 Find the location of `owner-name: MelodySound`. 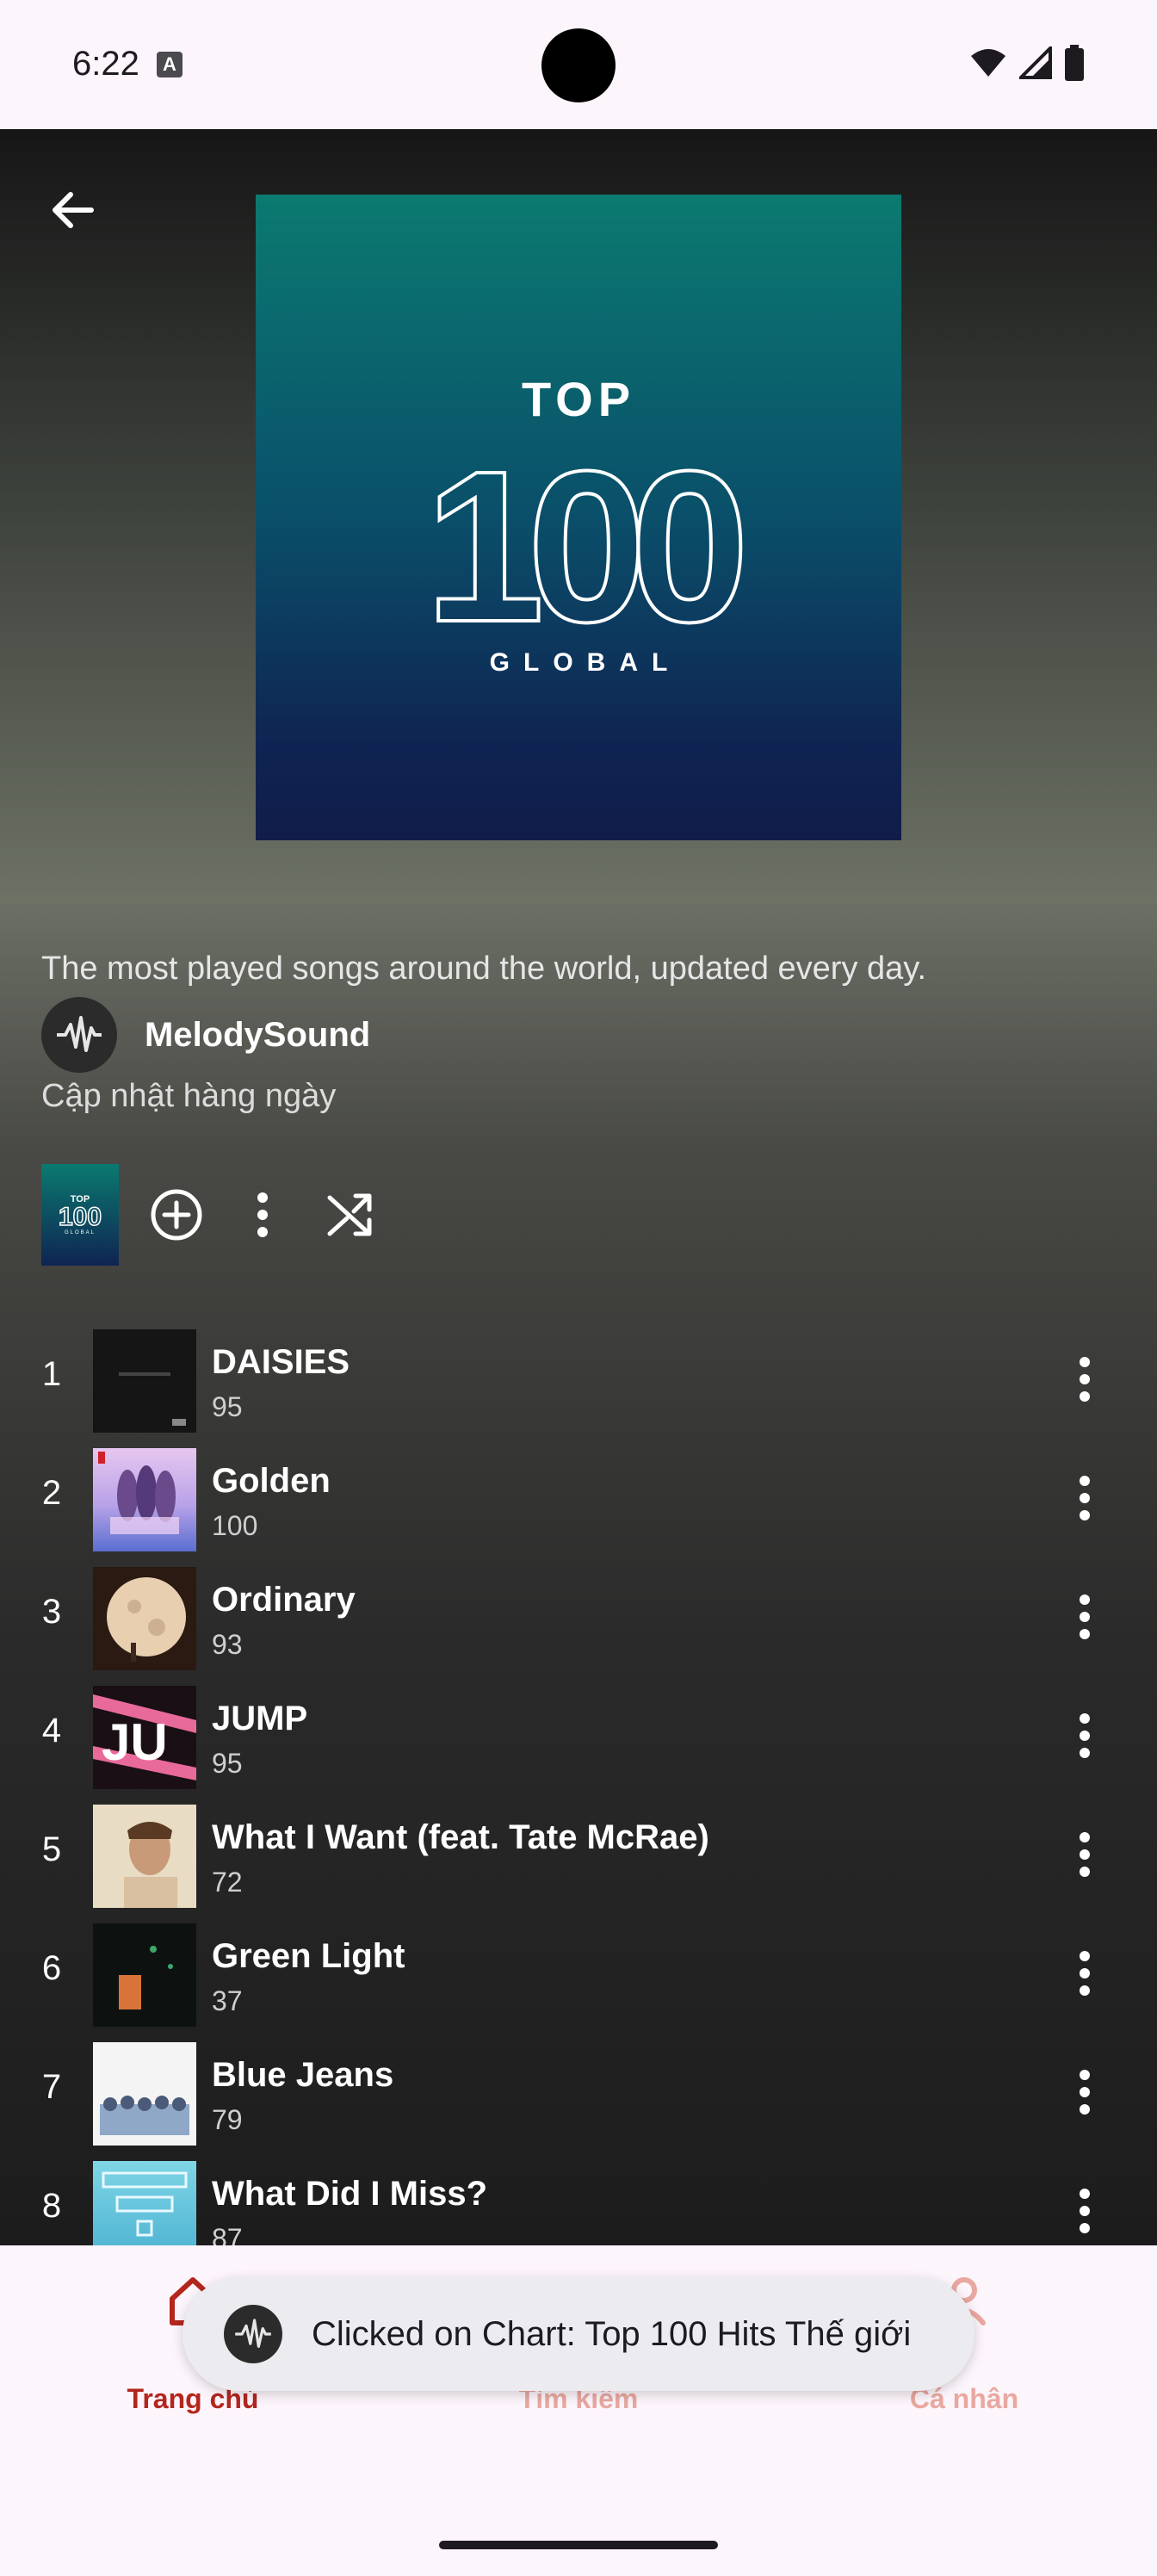

owner-name: MelodySound is located at coordinates (257, 1035).